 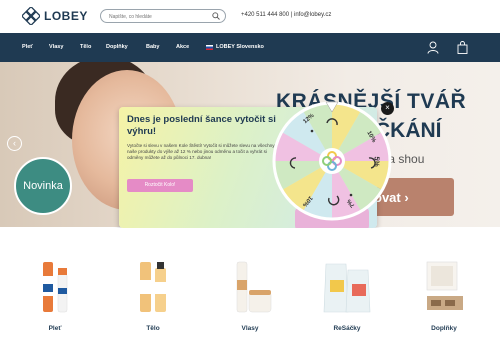 What do you see at coordinates (201, 125) in the screenshot?
I see `popup-title: Dnes je poslední šance vytočit si výhru!` at bounding box center [201, 125].